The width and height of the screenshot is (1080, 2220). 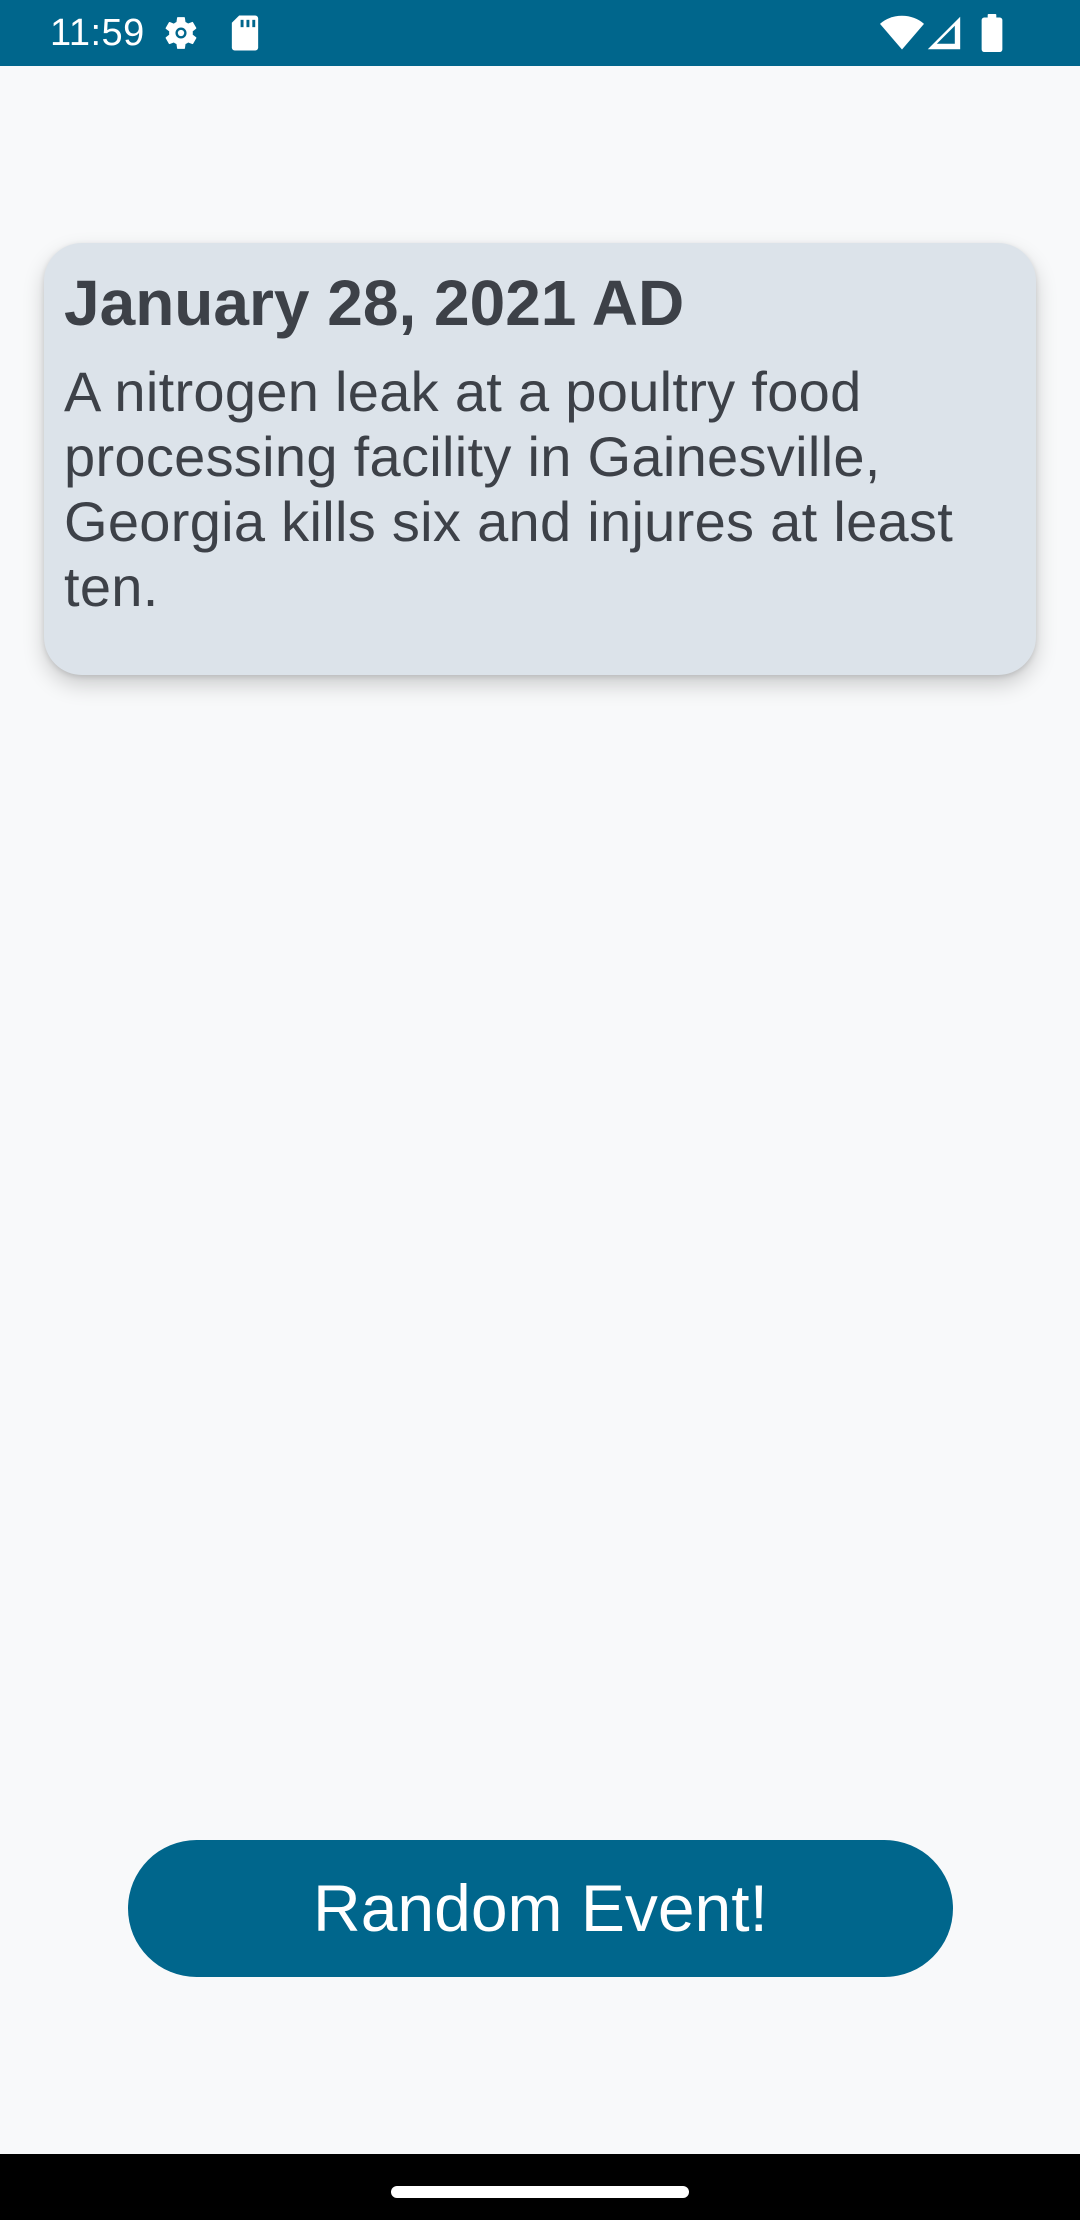 What do you see at coordinates (944, 33) in the screenshot?
I see `signal-icon` at bounding box center [944, 33].